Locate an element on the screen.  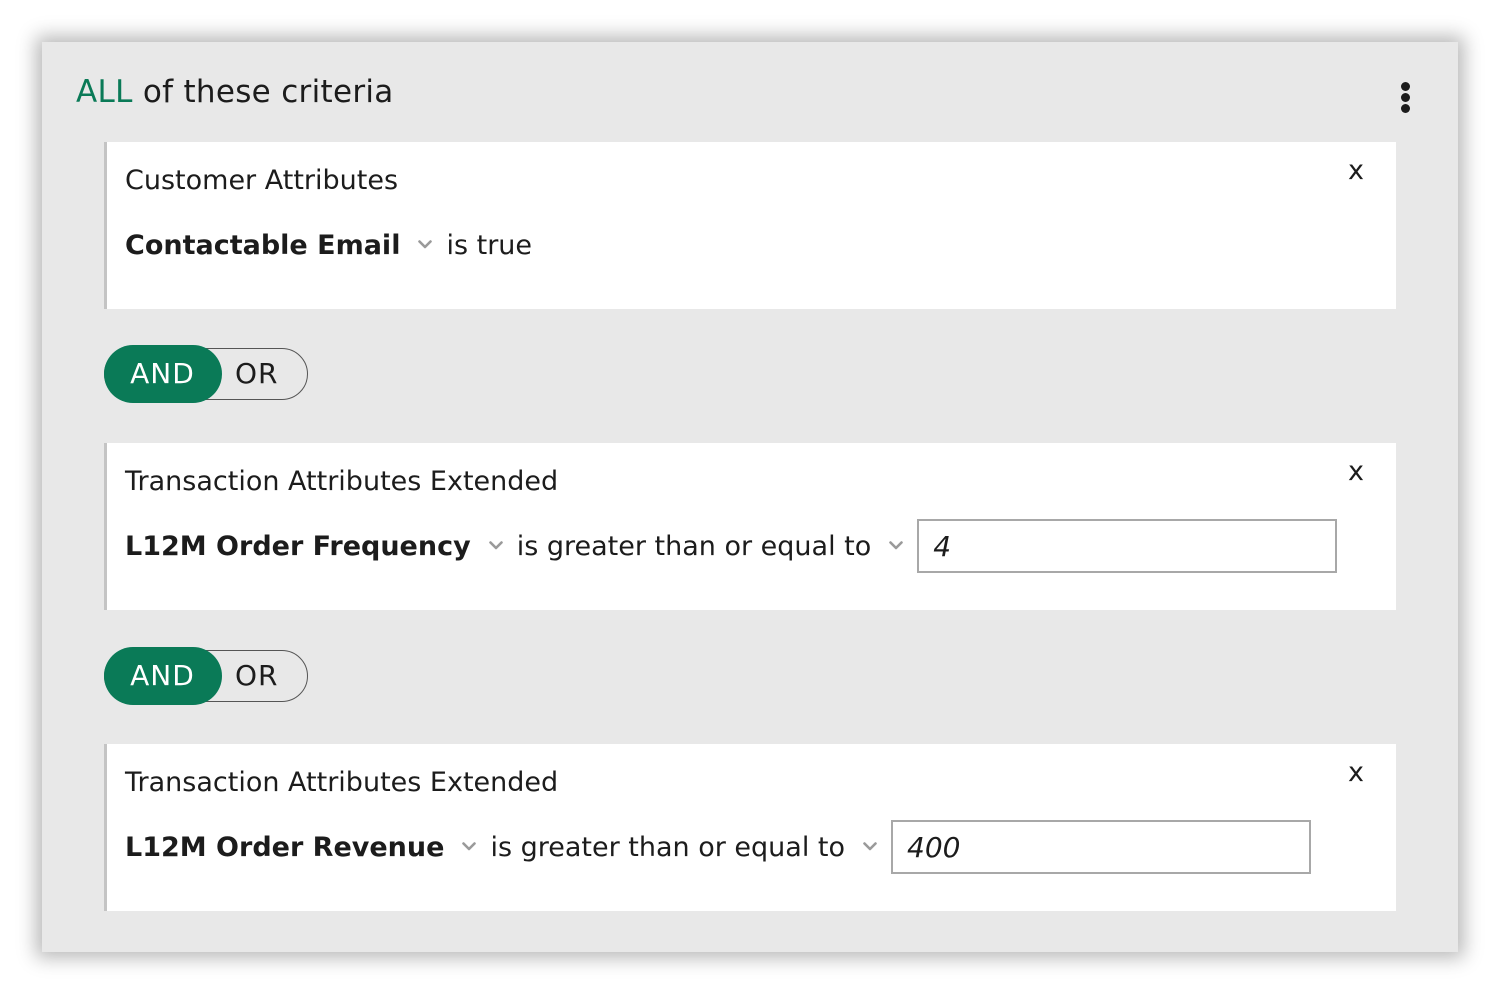
field-select: Contactable Email is located at coordinates (262, 245).